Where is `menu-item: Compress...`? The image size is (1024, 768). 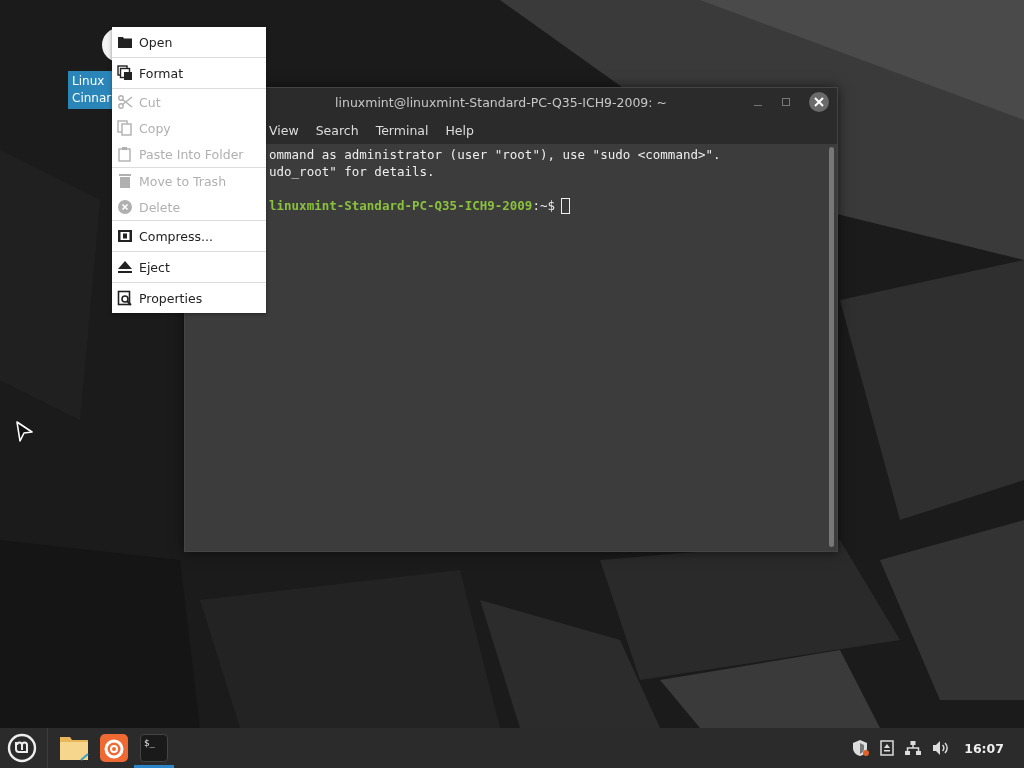 menu-item: Compress... is located at coordinates (189, 236).